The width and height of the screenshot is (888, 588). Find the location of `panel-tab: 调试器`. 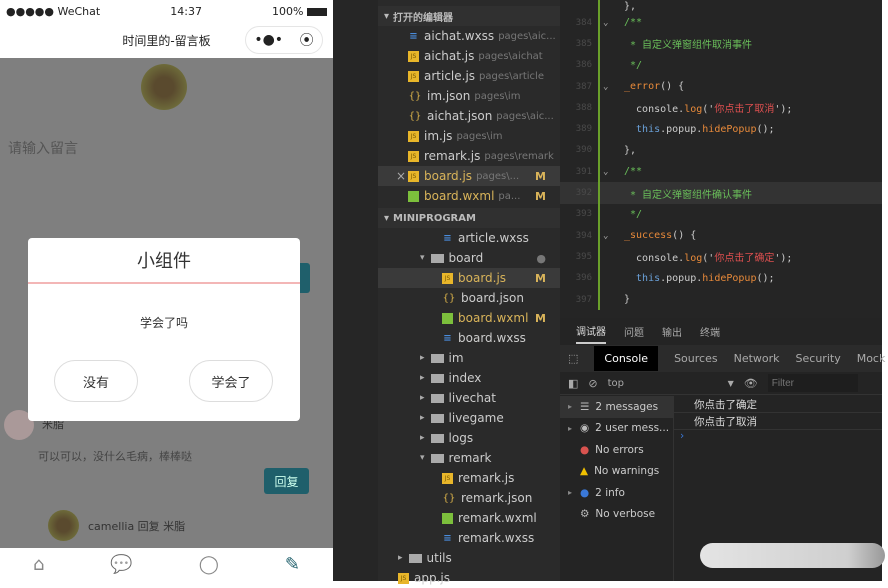

panel-tab: 调试器 is located at coordinates (591, 331).